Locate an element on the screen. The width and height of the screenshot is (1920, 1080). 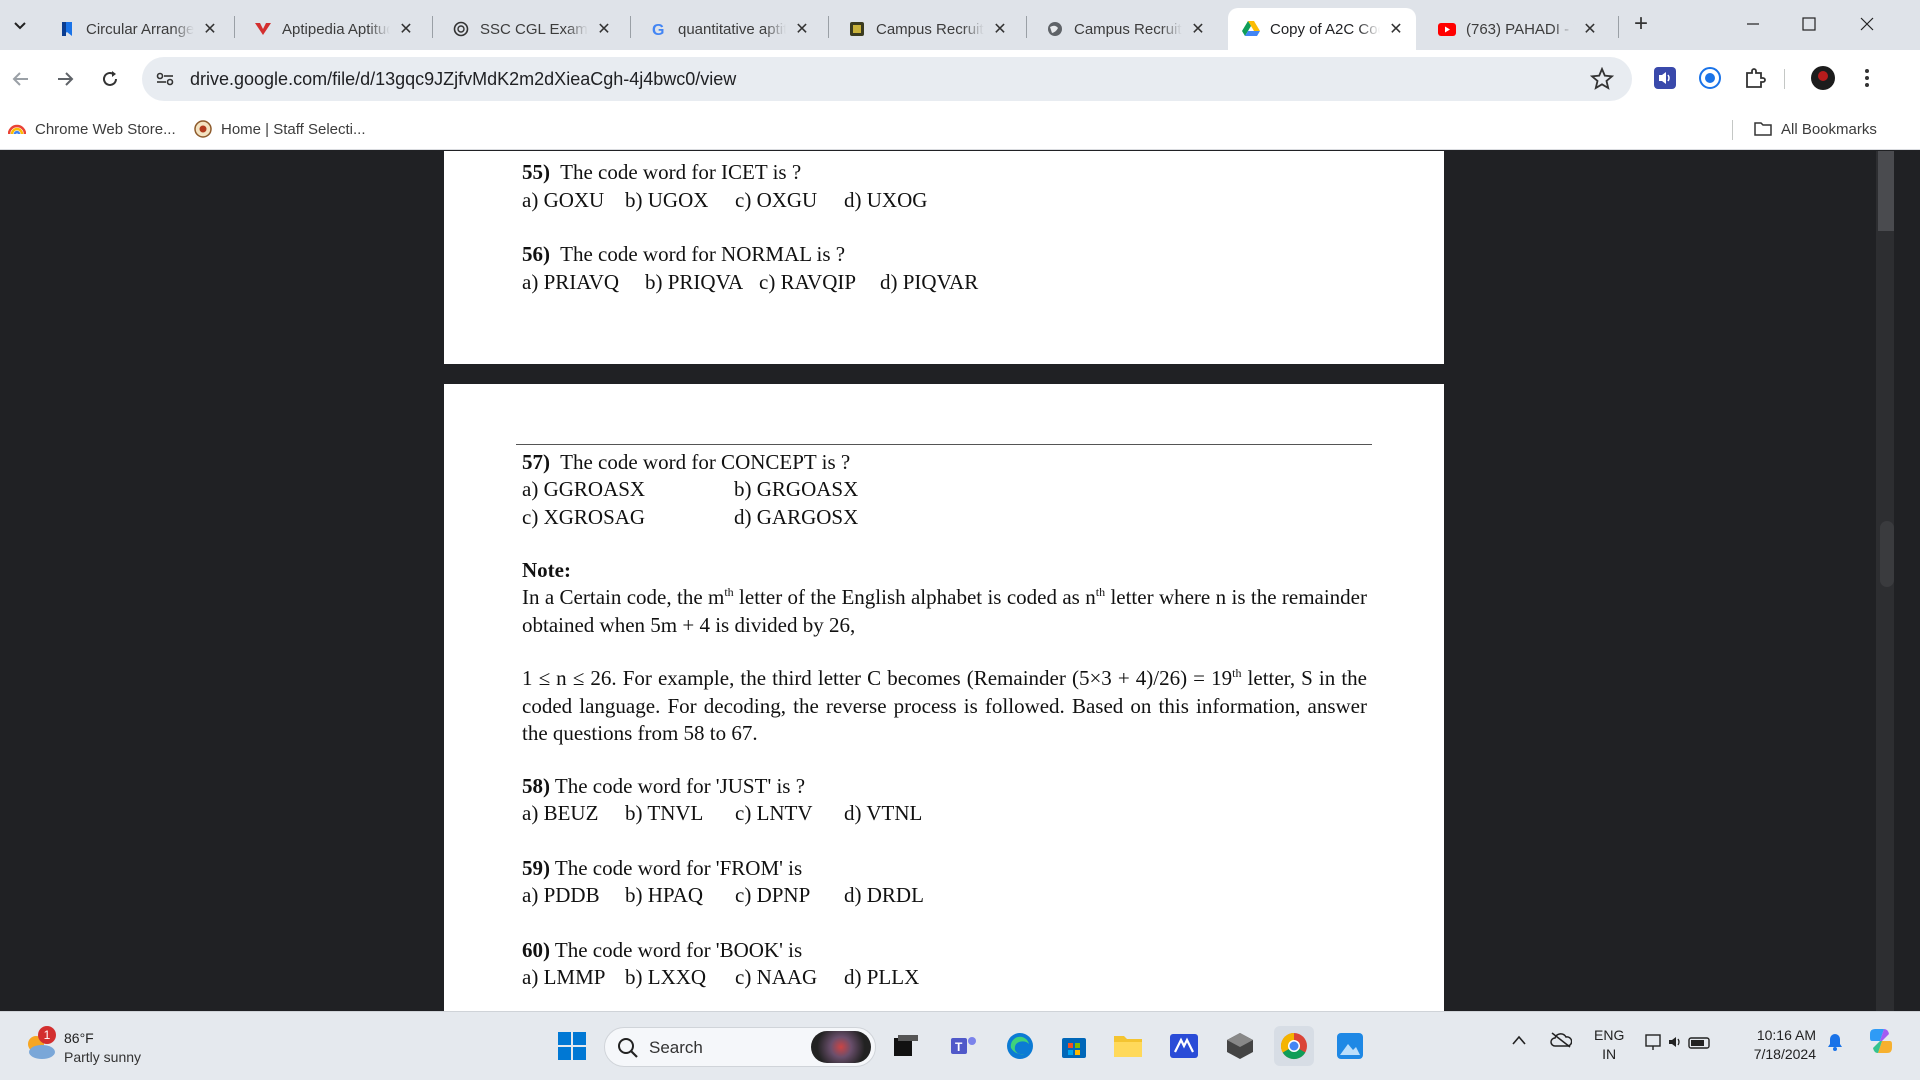
option-d: d) VTNL is located at coordinates (883, 813).